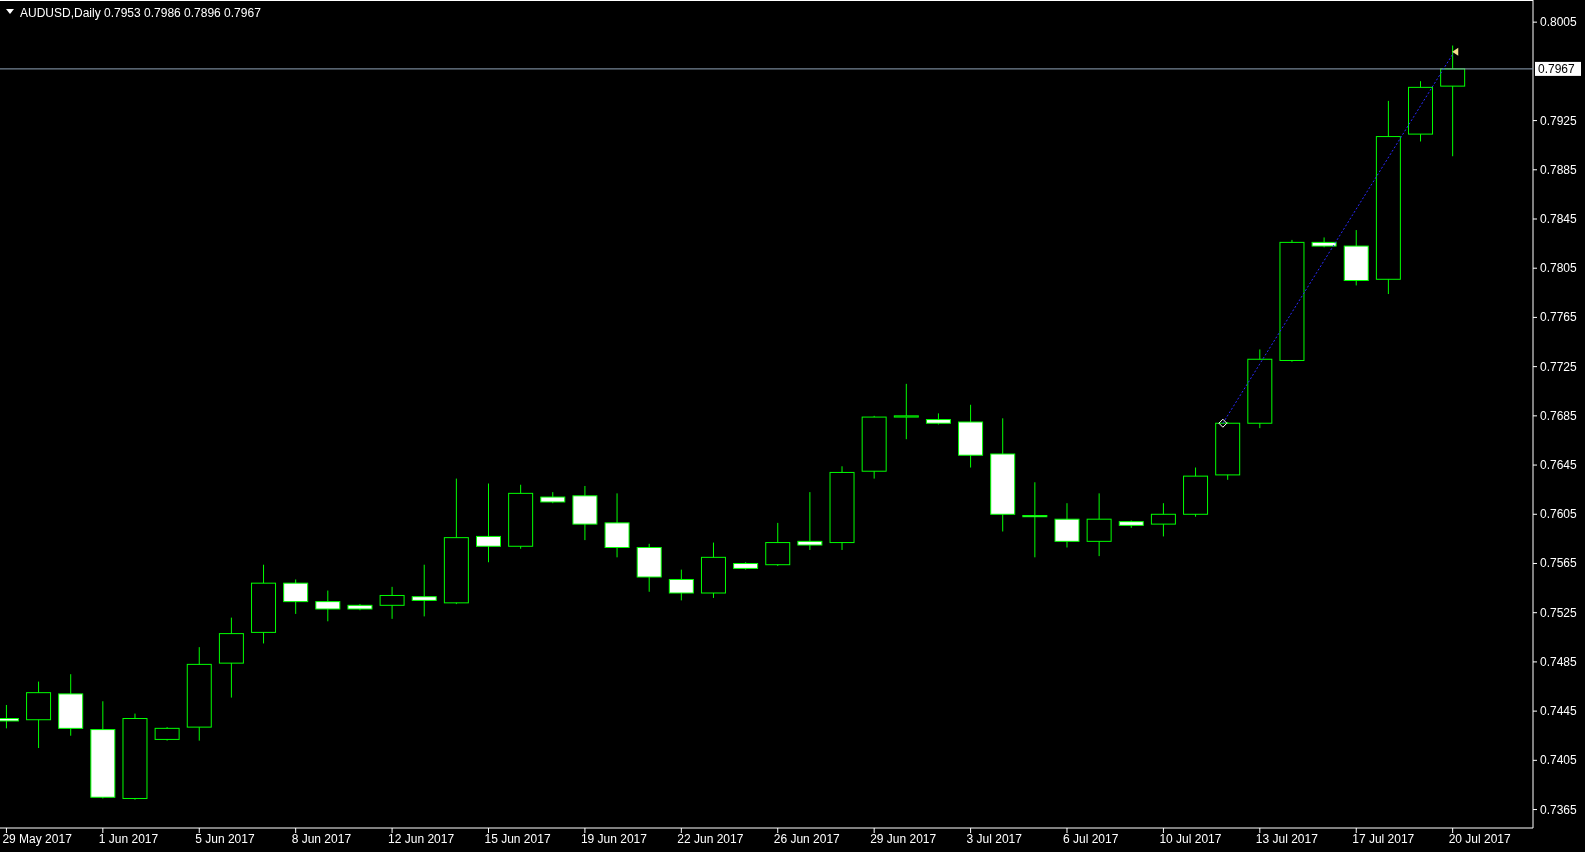  I want to click on price-axis-label: 0.7685, so click(1558, 415).